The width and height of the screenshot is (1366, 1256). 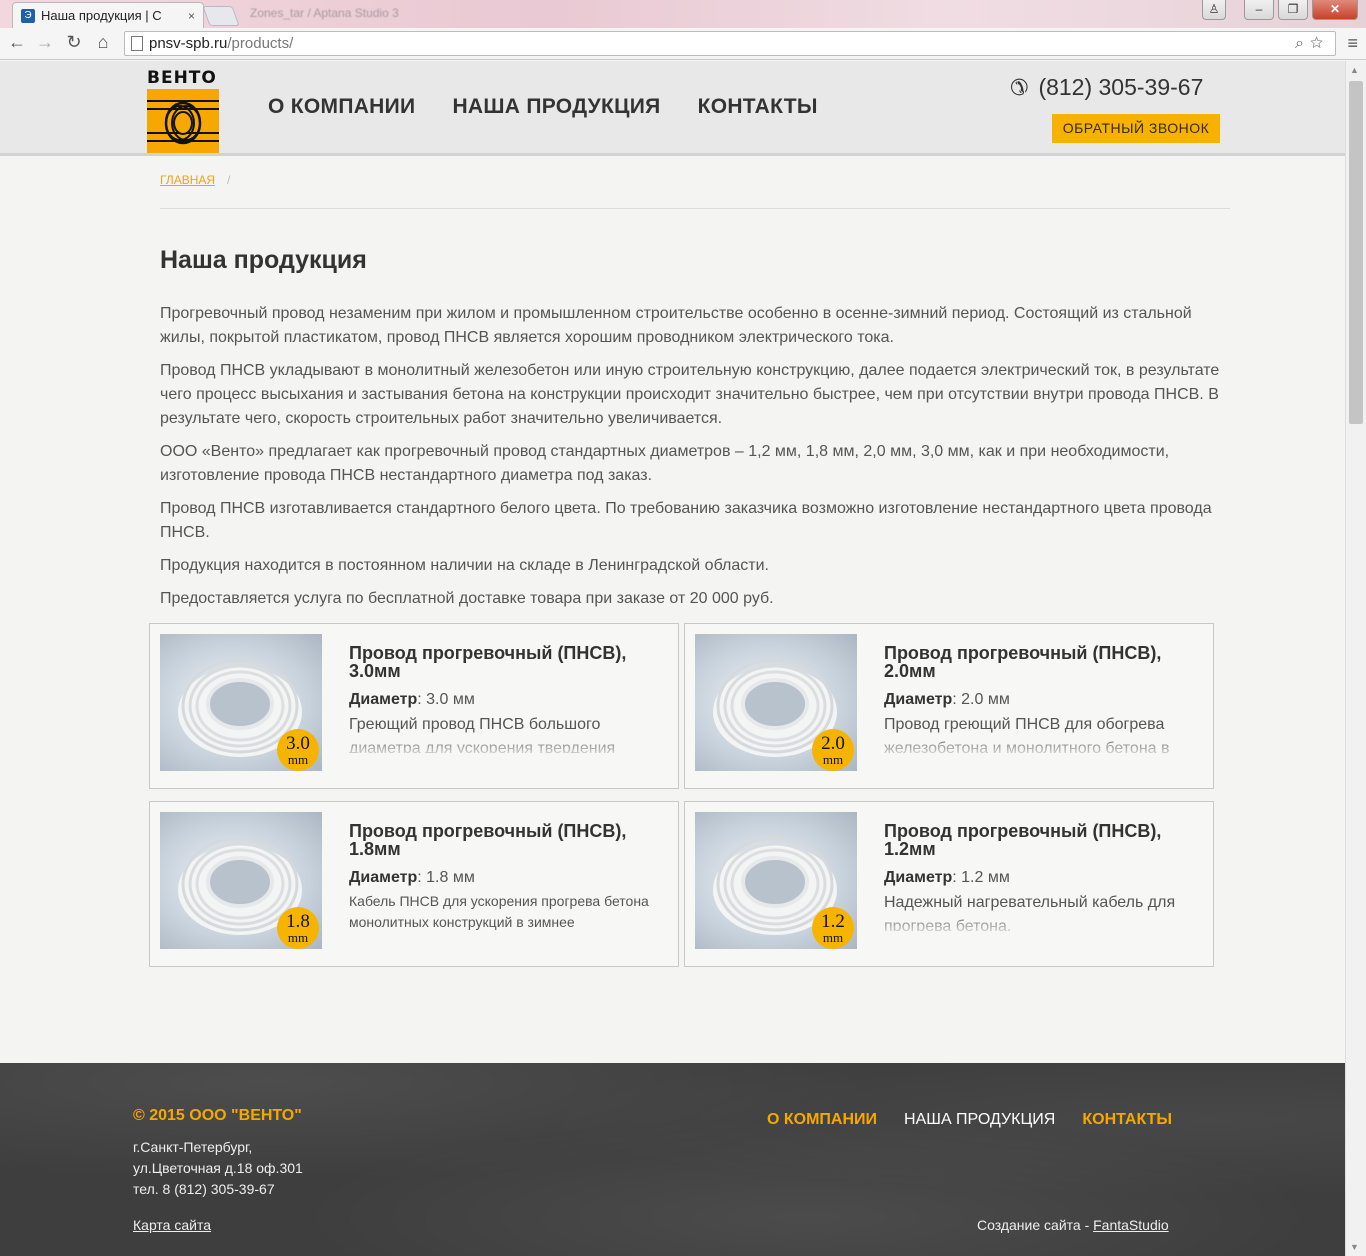 I want to click on chrome-menu-icon: ≡, so click(x=1352, y=43).